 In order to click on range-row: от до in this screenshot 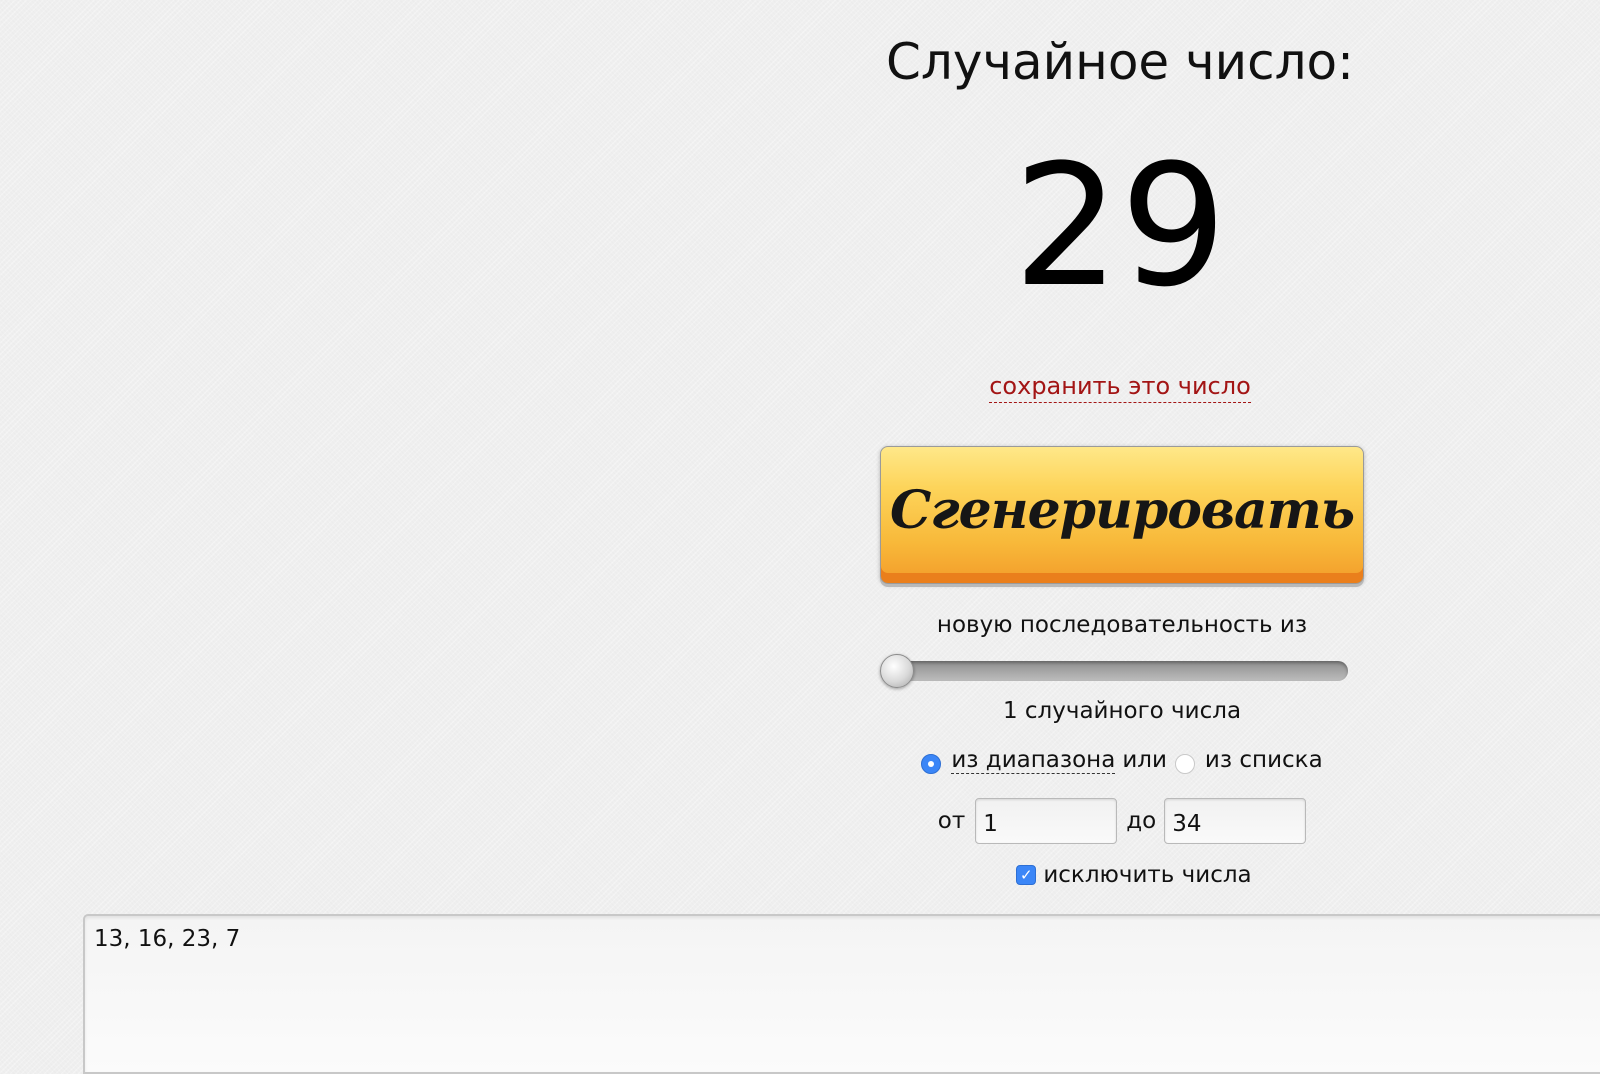, I will do `click(1122, 821)`.